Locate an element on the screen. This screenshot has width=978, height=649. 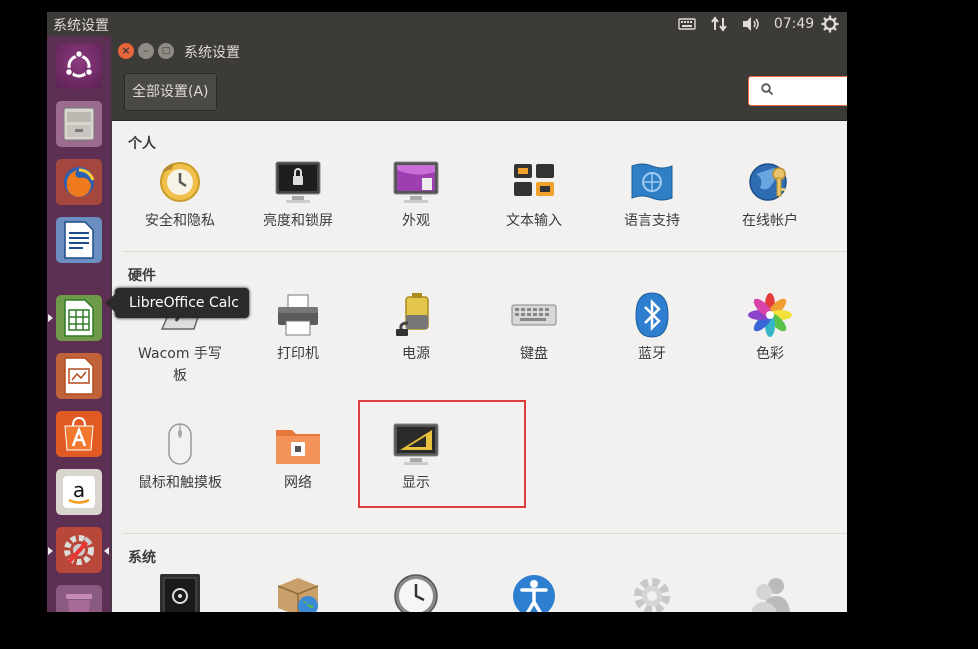
settings-item-label: 外观 is located at coordinates (416, 221).